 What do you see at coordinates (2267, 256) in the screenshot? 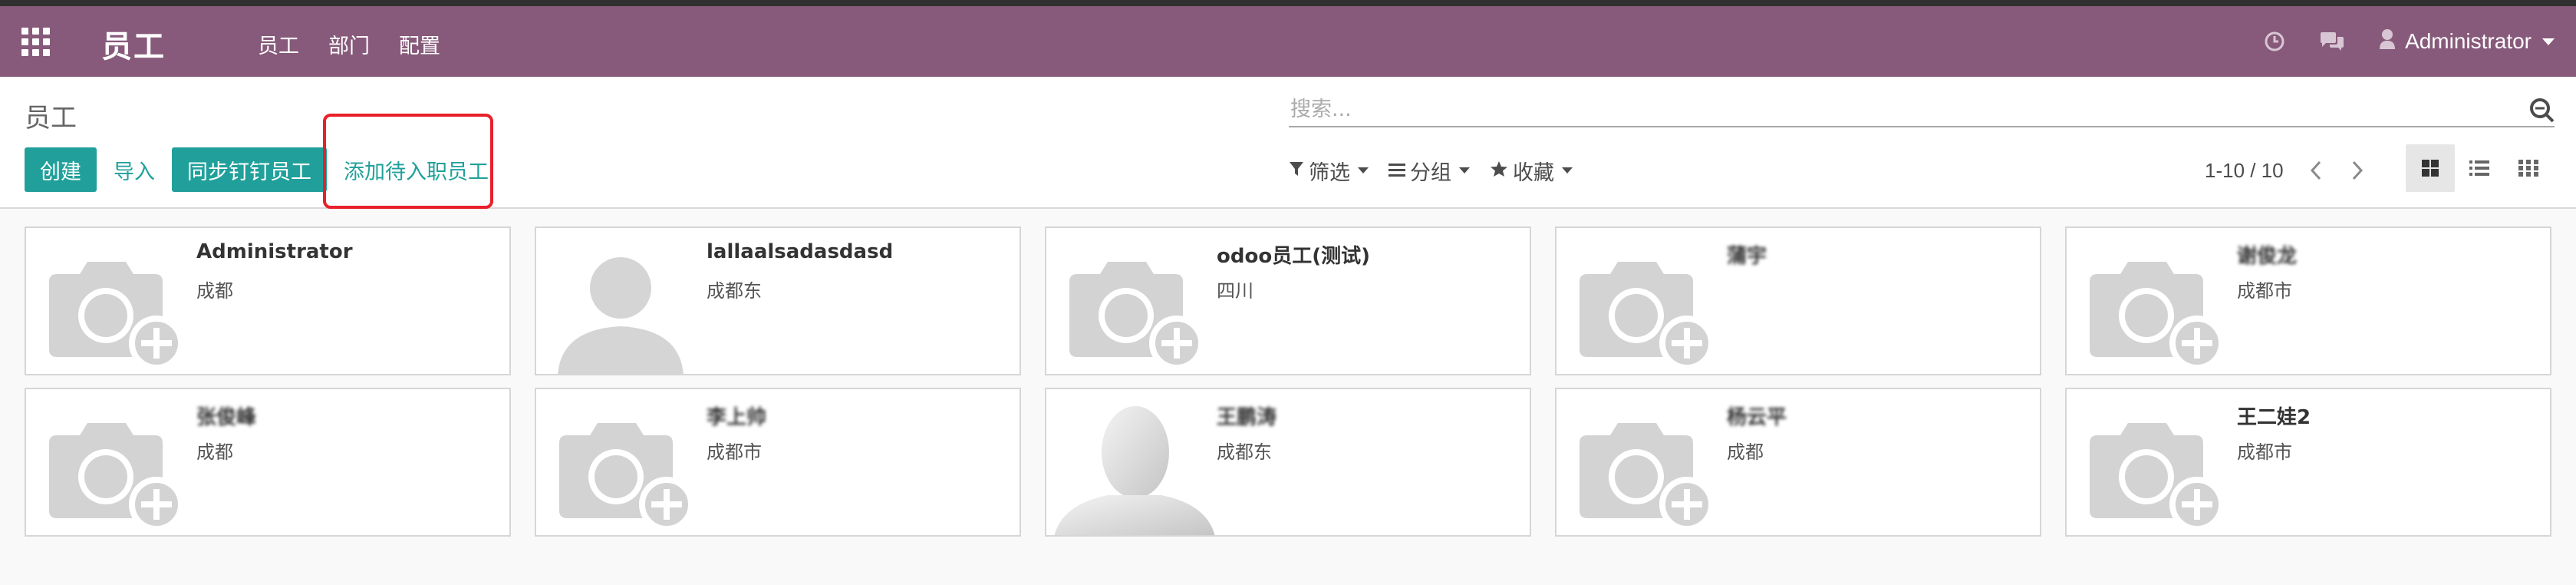
I see `employee-name: 谢俊龙` at bounding box center [2267, 256].